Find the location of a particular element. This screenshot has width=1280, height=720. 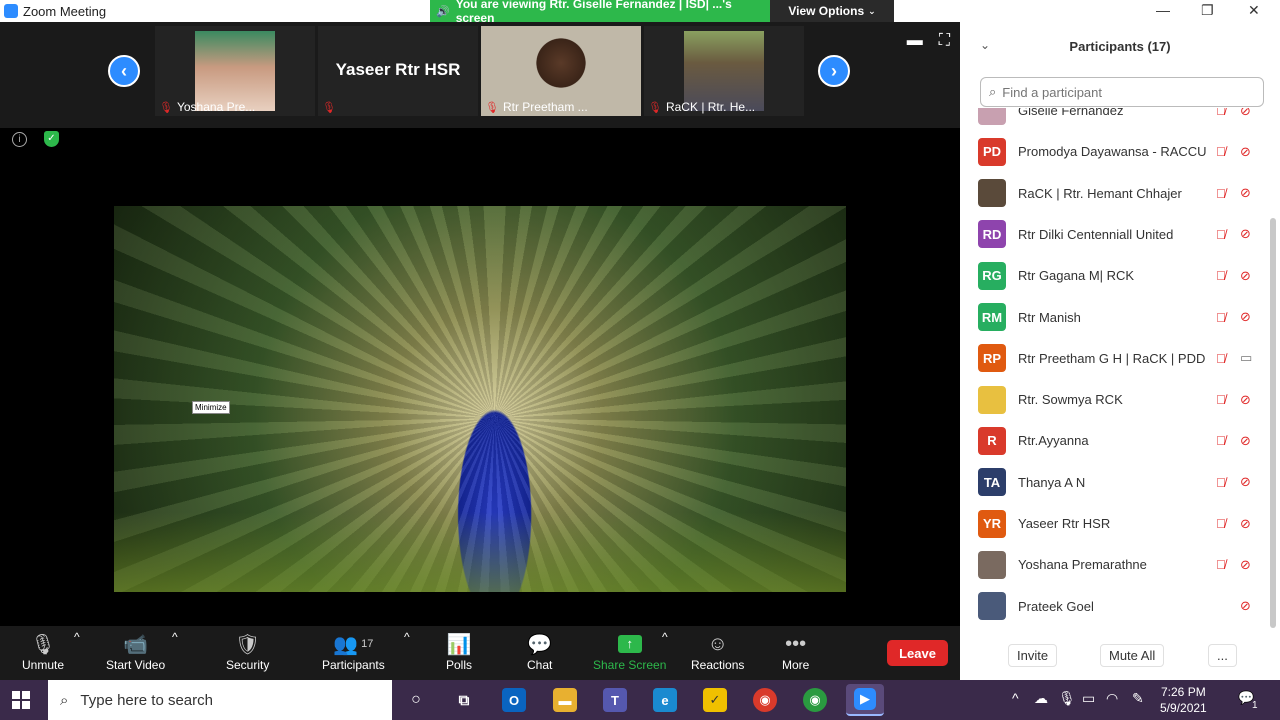

view-options-button: View Options ⌄ is located at coordinates (832, 11).